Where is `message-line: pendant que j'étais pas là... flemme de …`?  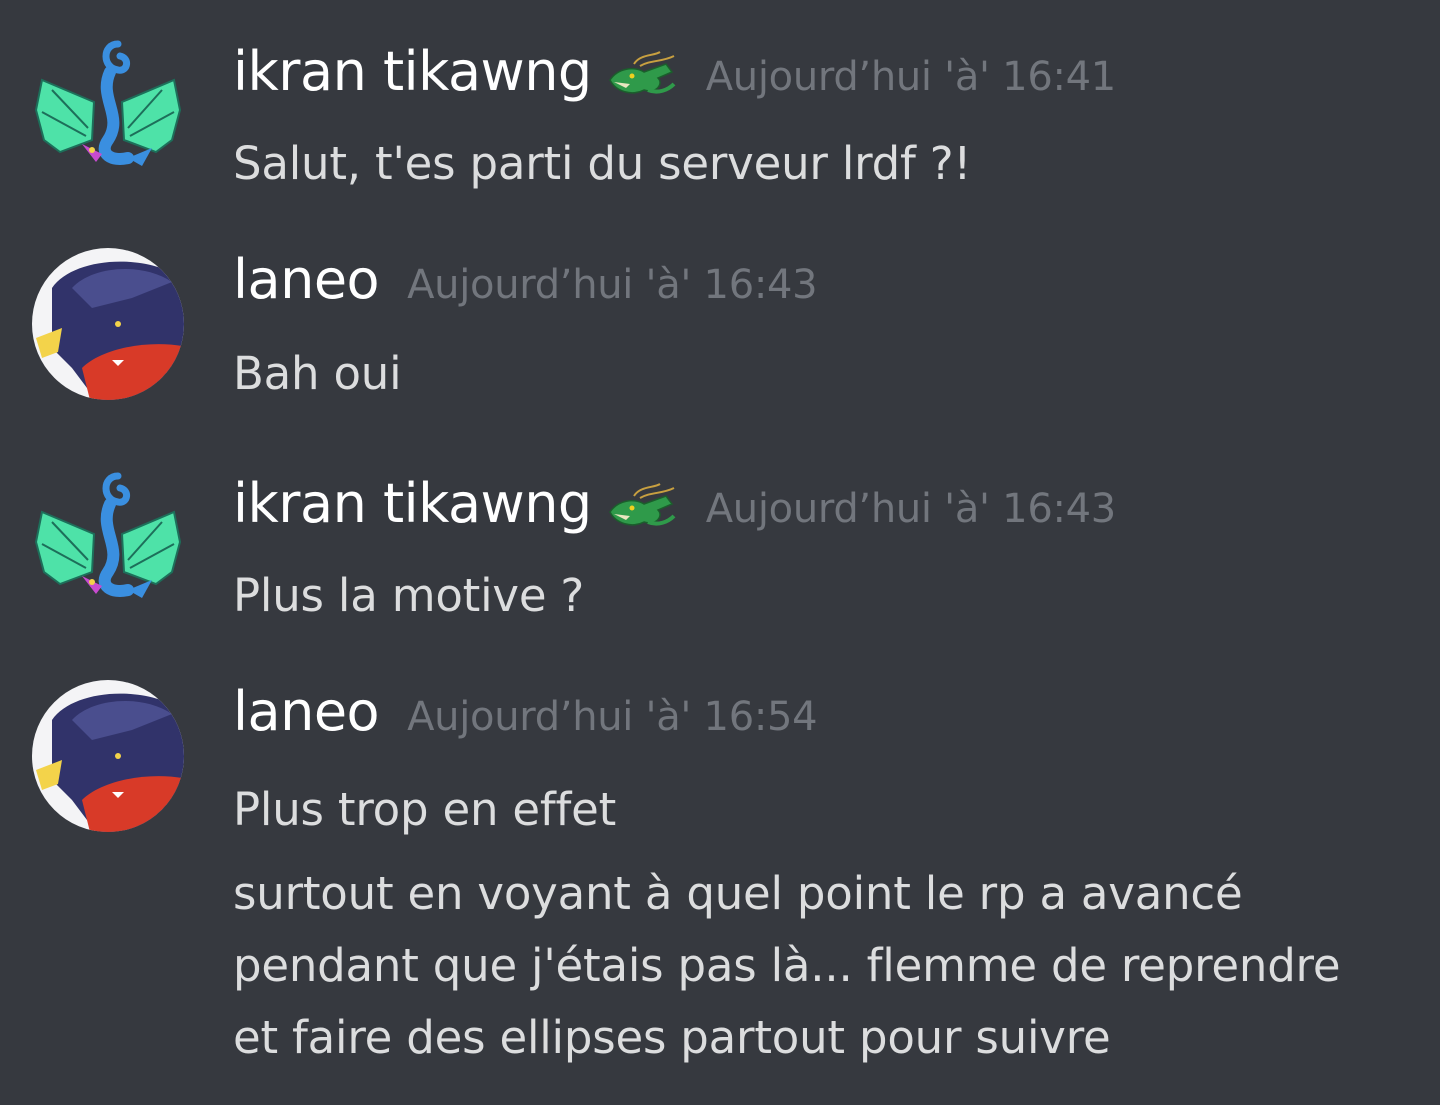
message-line: pendant que j'étais pas là... flemme de … is located at coordinates (787, 965).